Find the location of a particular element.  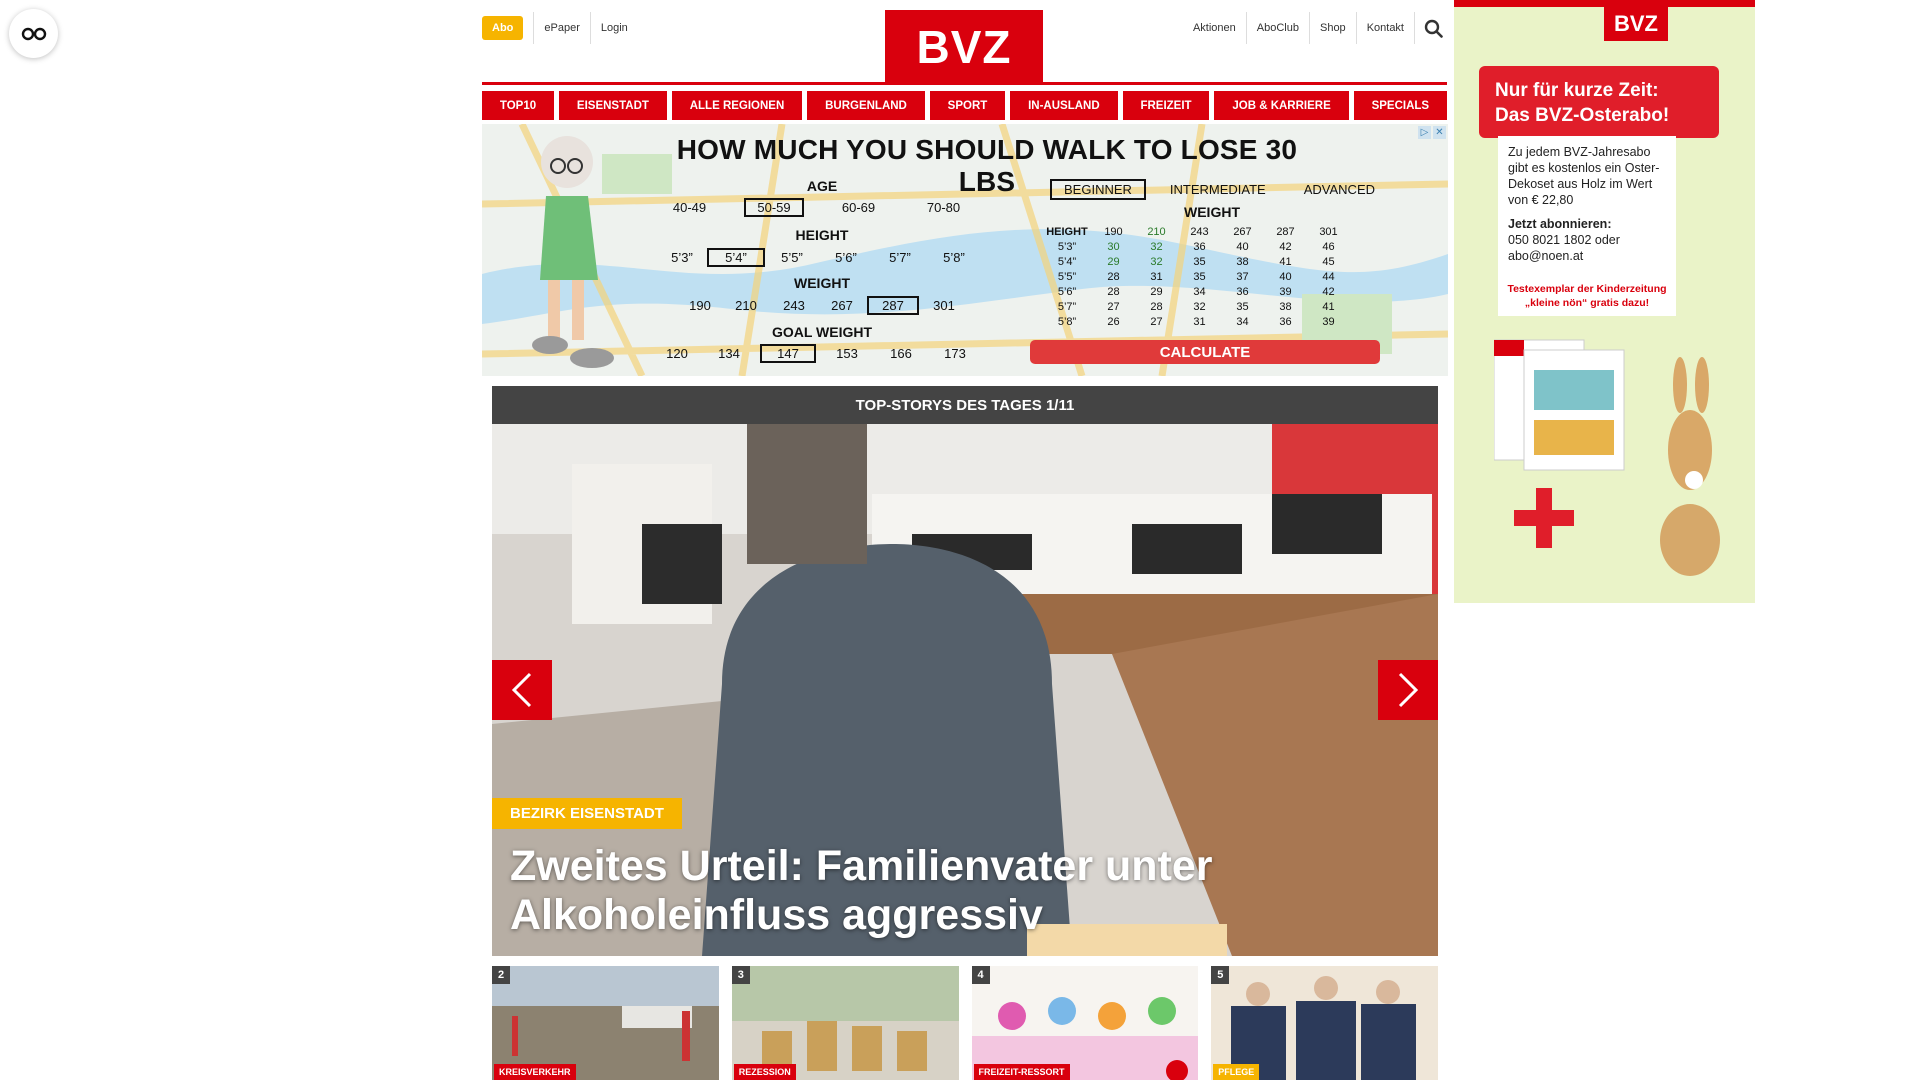

table-cell: 32 is located at coordinates (1156, 246).